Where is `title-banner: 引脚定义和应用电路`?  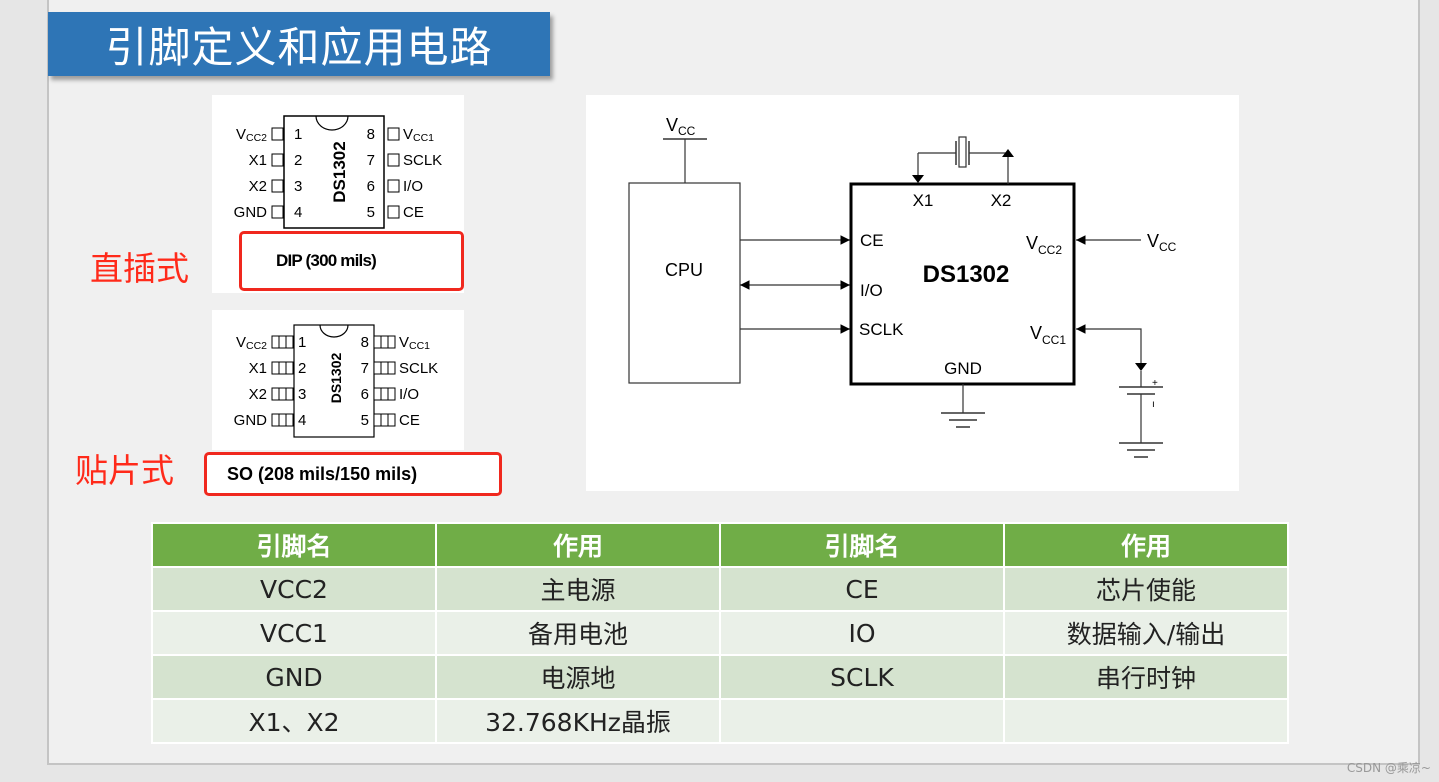
title-banner: 引脚定义和应用电路 is located at coordinates (299, 44).